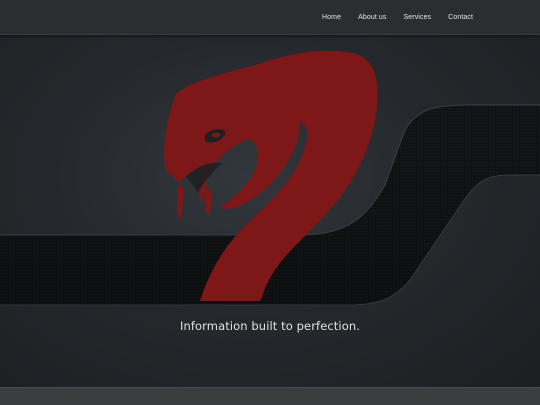 This screenshot has height=405, width=540. What do you see at coordinates (331, 17) in the screenshot?
I see `nav-home-link: Home` at bounding box center [331, 17].